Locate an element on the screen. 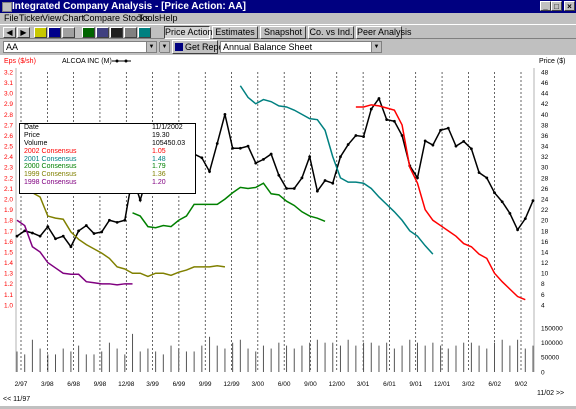 This screenshot has height=409, width=576. back-arrow-icon: ◀ is located at coordinates (9, 32).